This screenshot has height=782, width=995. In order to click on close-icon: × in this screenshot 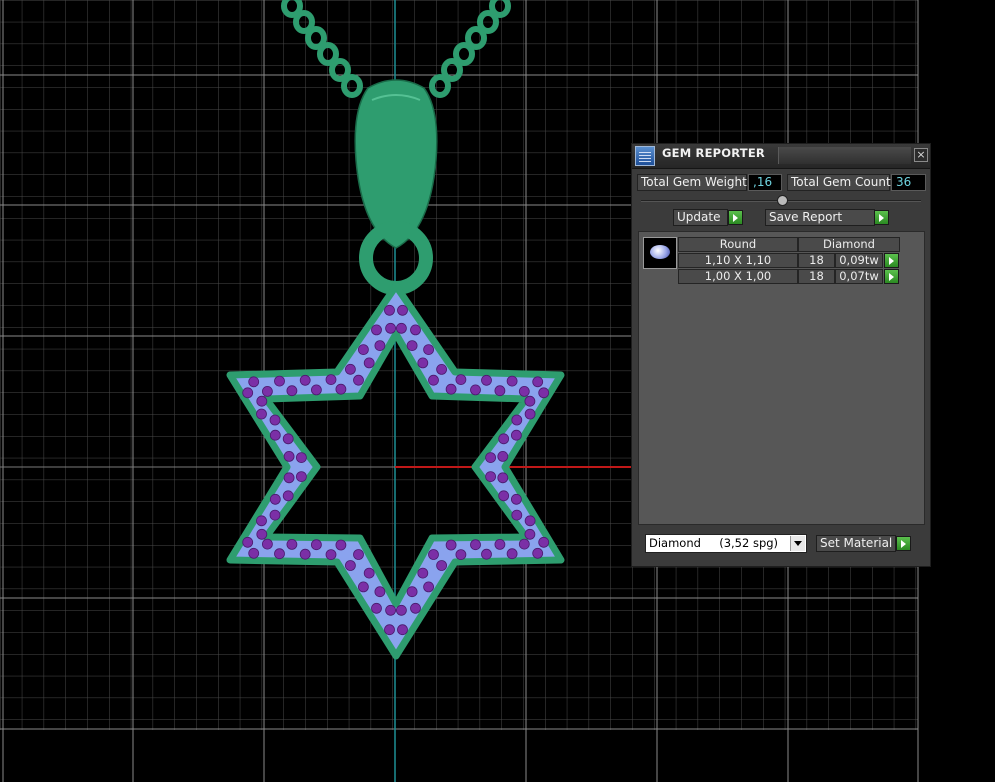, I will do `click(921, 155)`.